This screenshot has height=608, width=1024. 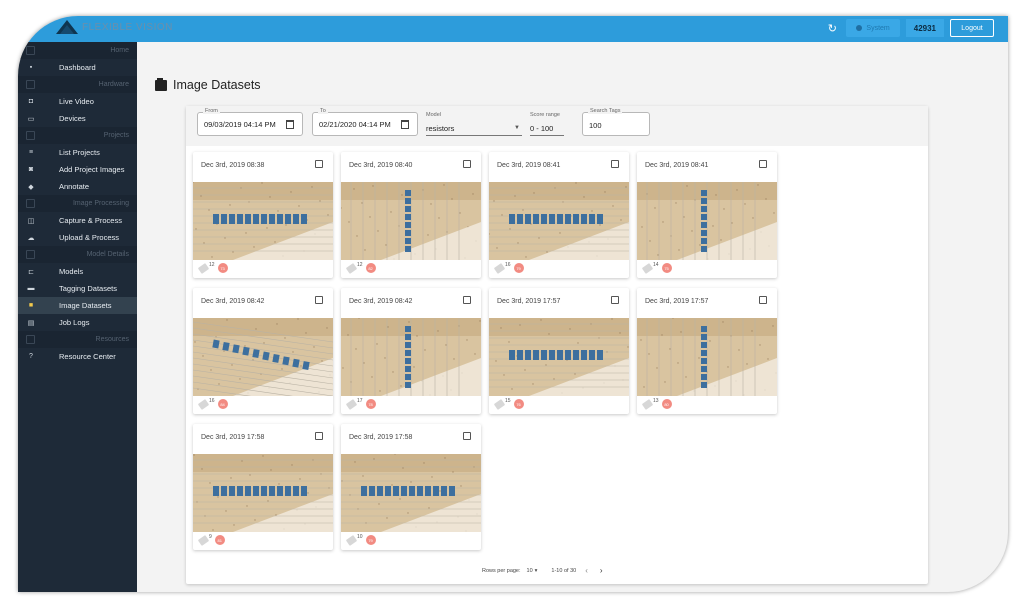 I want to click on system-status-button: System, so click(x=873, y=28).